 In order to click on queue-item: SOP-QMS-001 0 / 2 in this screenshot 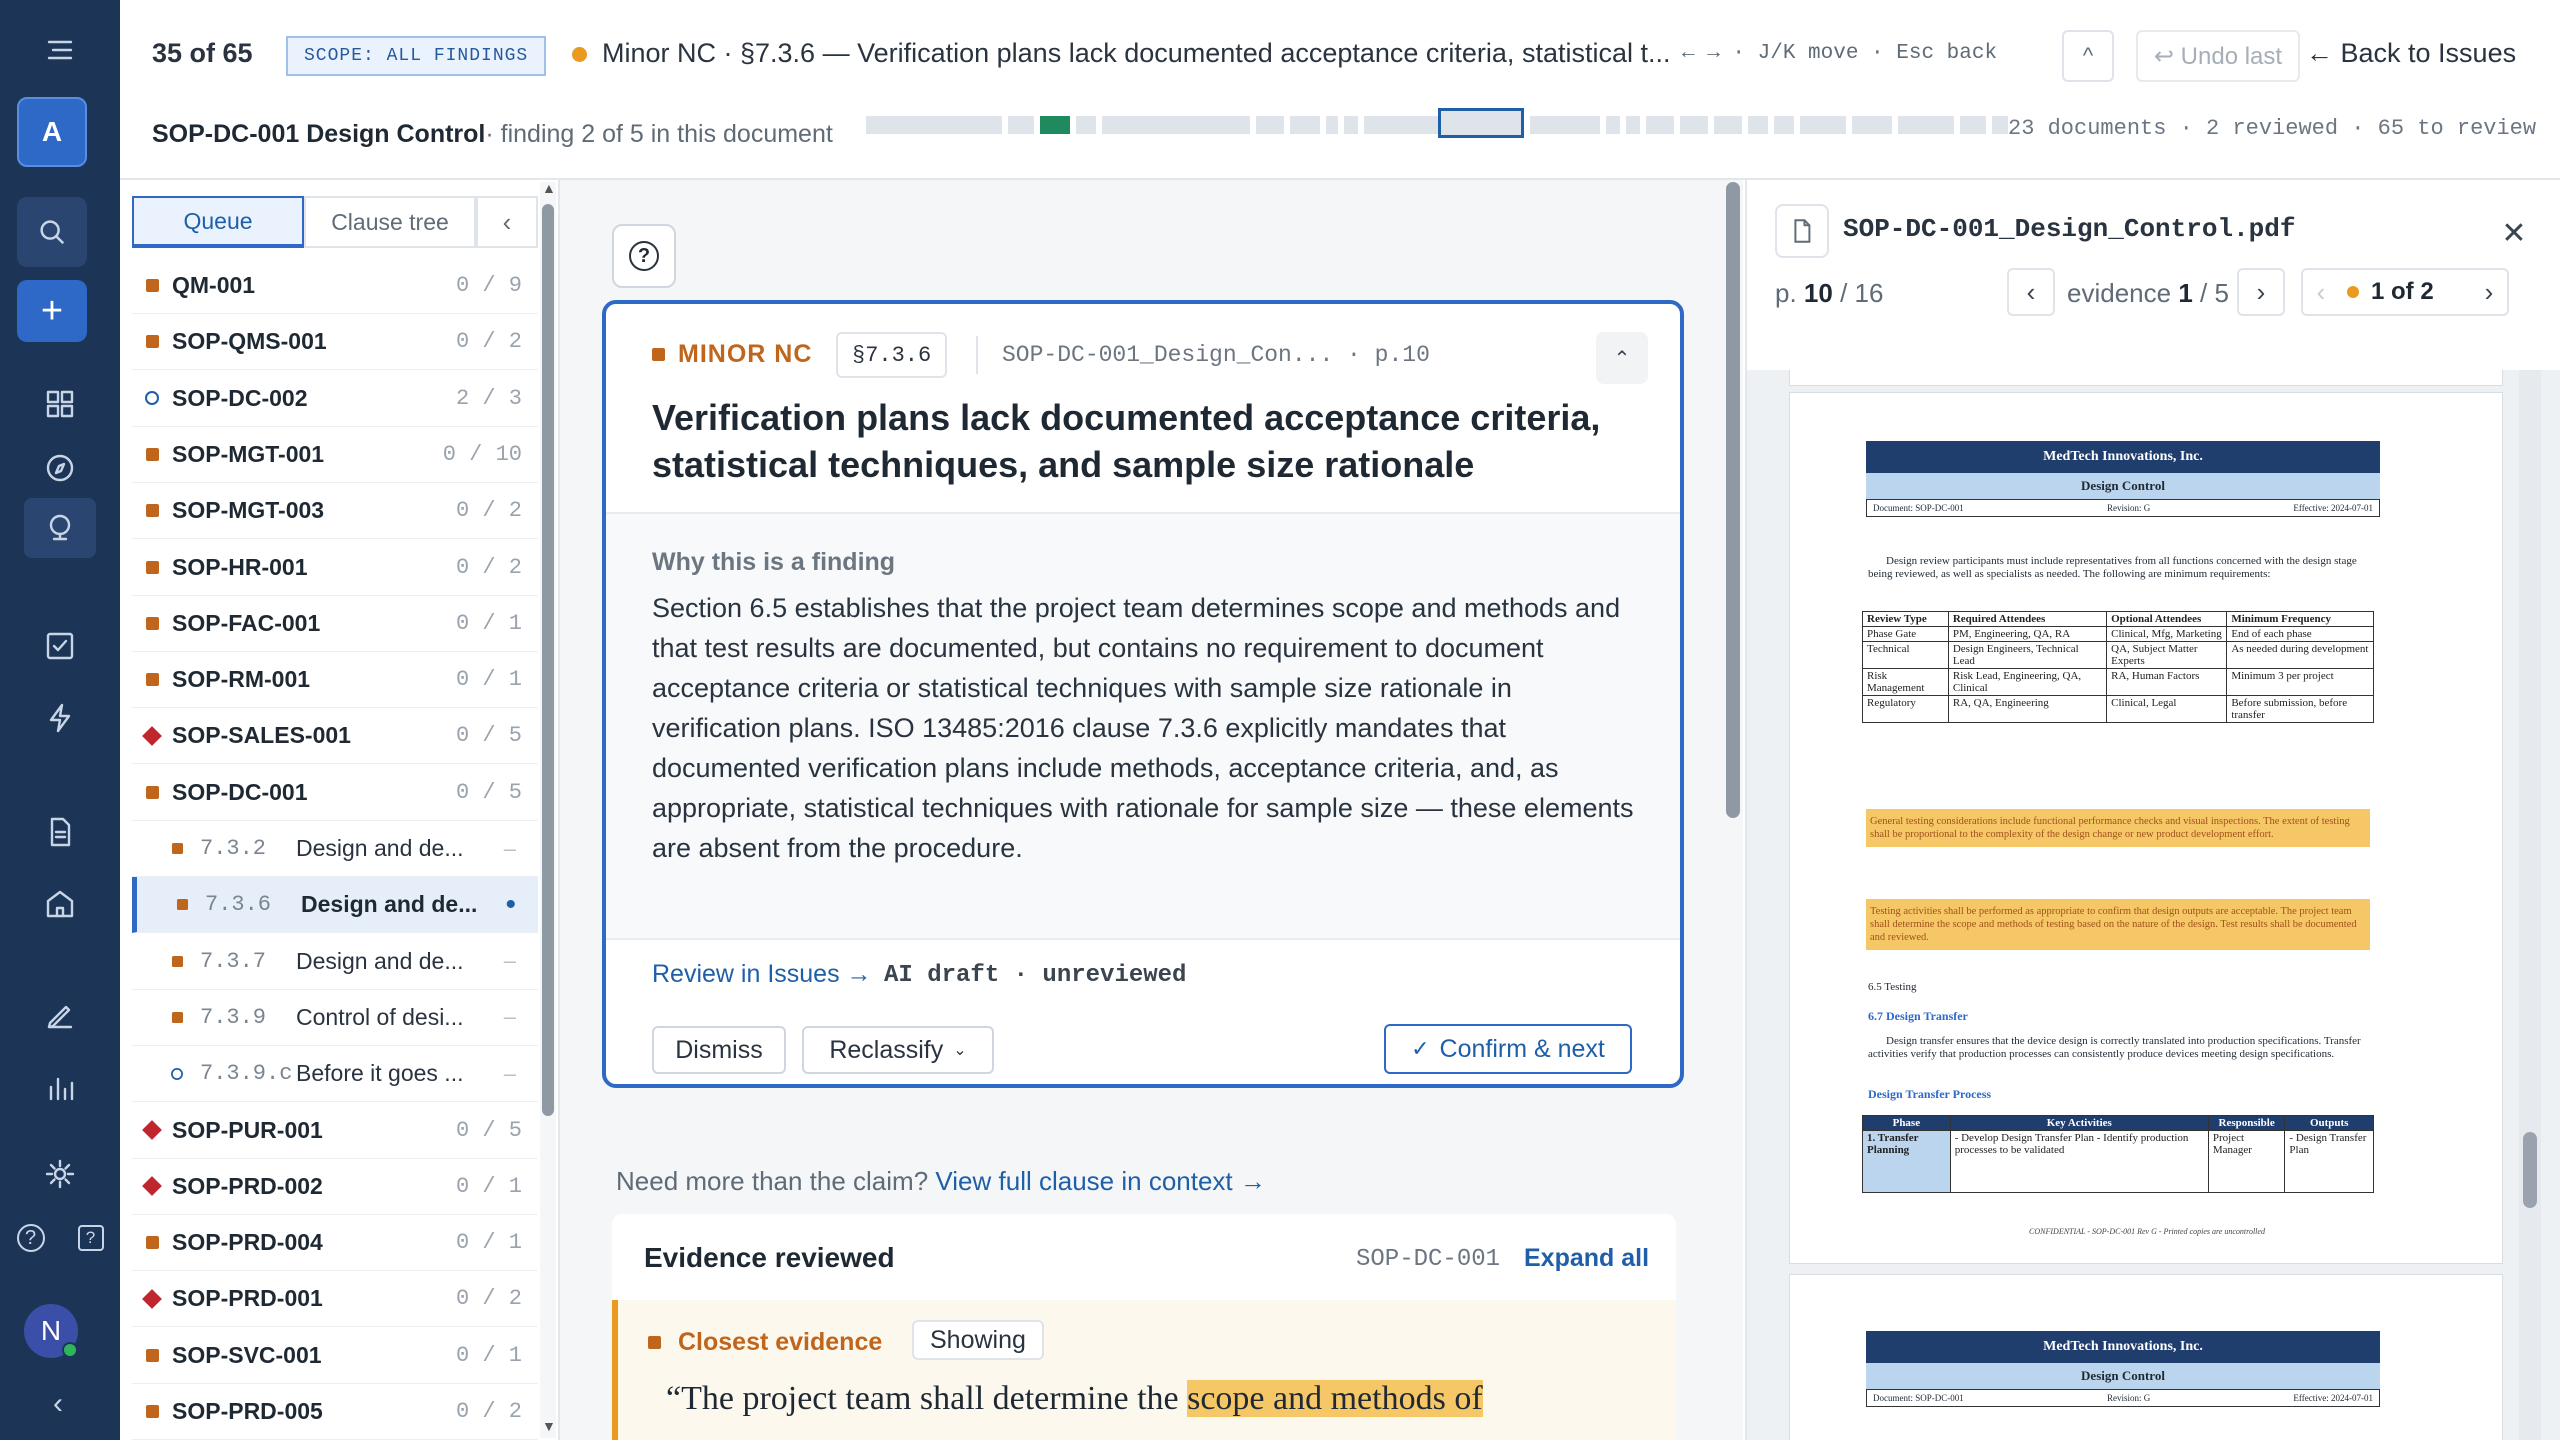, I will do `click(335, 342)`.